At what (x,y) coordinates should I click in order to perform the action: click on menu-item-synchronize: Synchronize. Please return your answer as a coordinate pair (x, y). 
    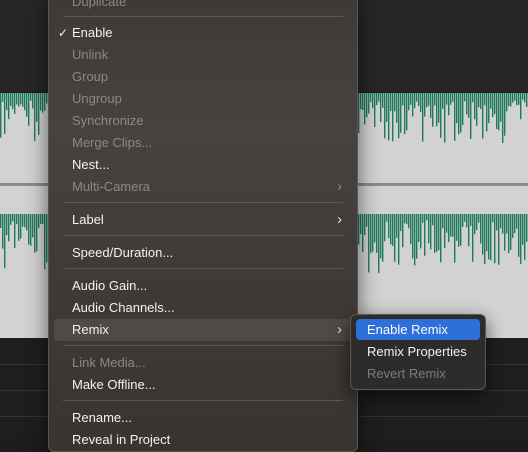
    Looking at the image, I should click on (203, 121).